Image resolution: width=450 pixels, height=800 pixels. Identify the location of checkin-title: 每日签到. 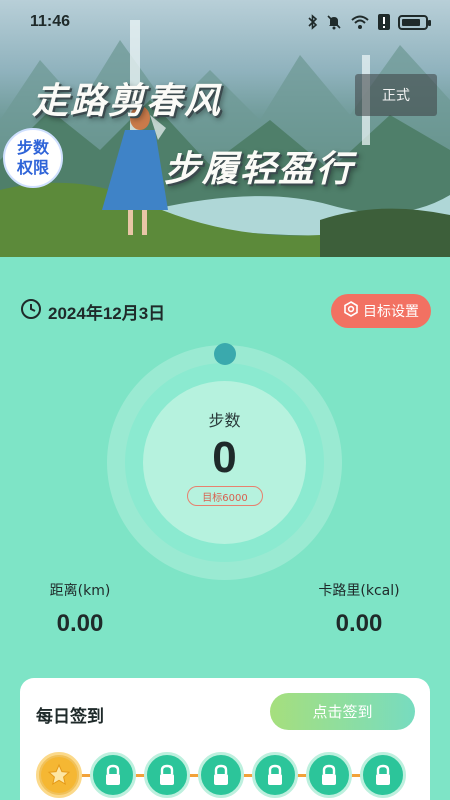
(70, 717).